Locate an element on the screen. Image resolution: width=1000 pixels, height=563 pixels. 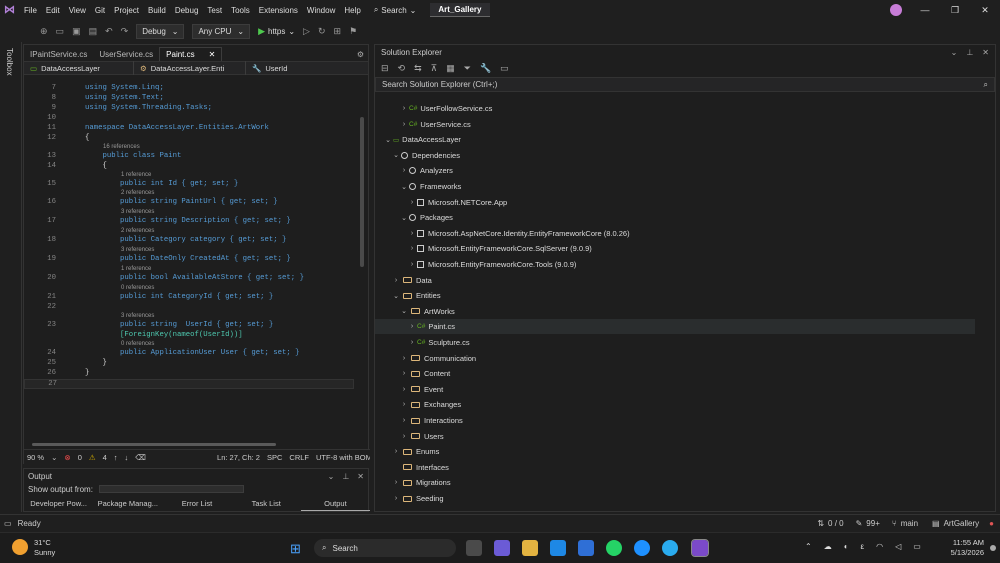
close-tab-icon: ✕ is located at coordinates (212, 54).